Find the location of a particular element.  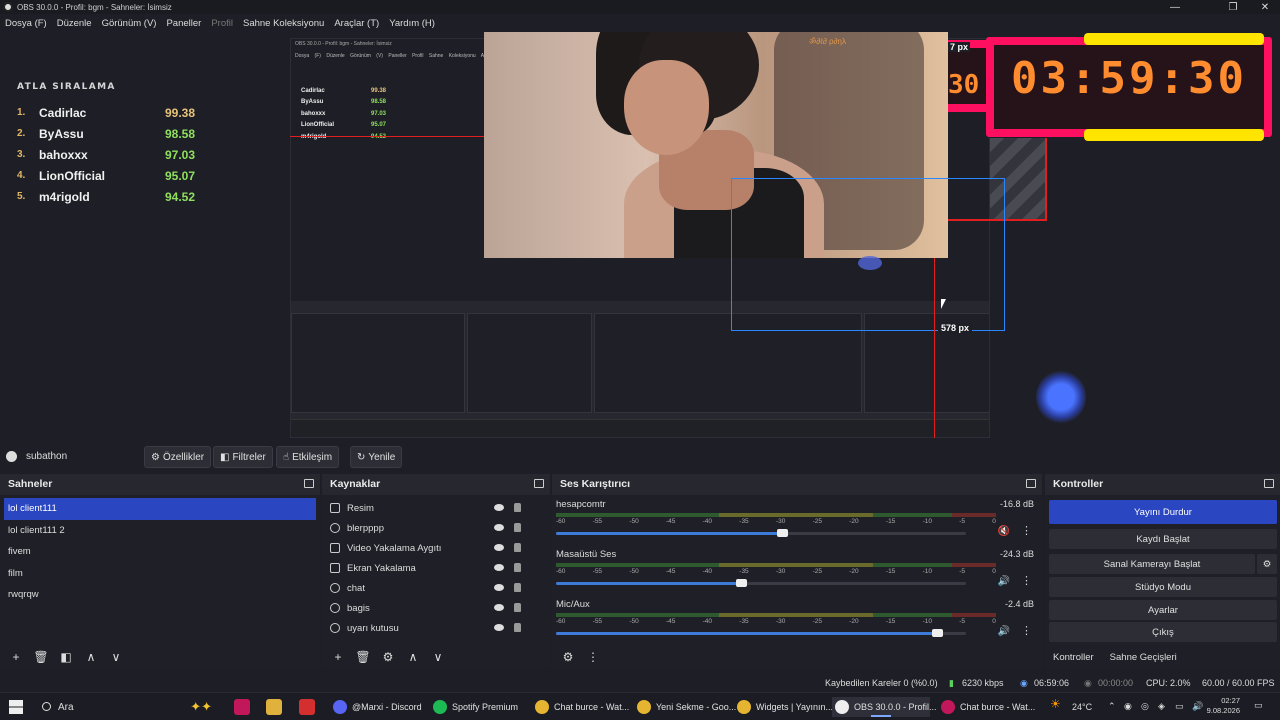

menu-docks: Paneller is located at coordinates (183, 23).